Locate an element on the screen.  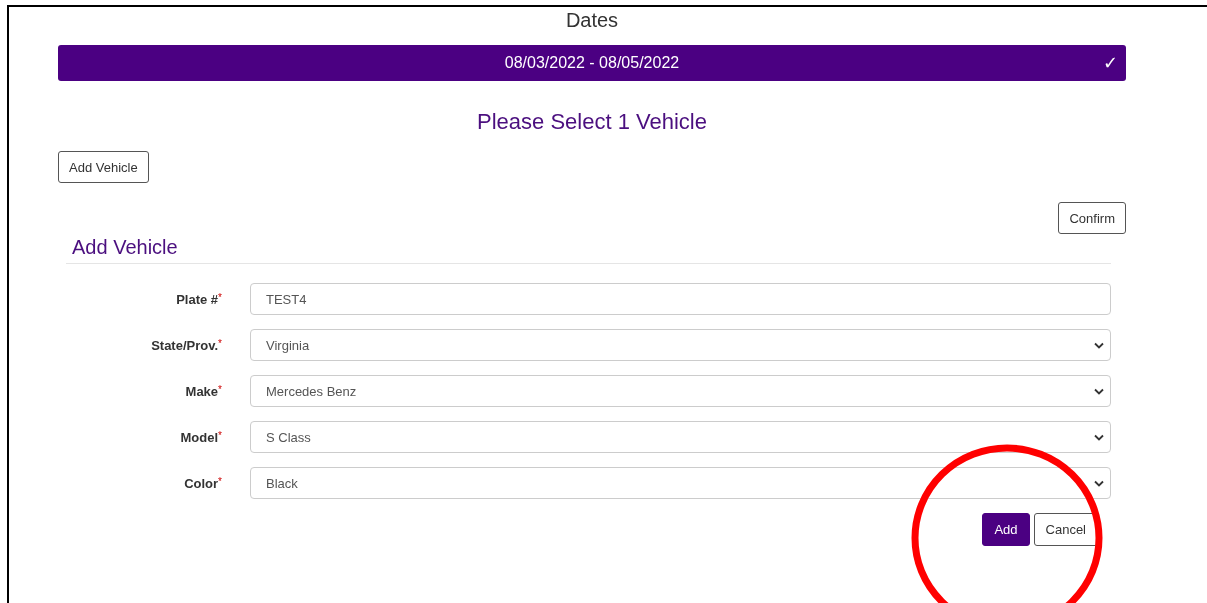
section-title: Dates is located at coordinates (592, 20).